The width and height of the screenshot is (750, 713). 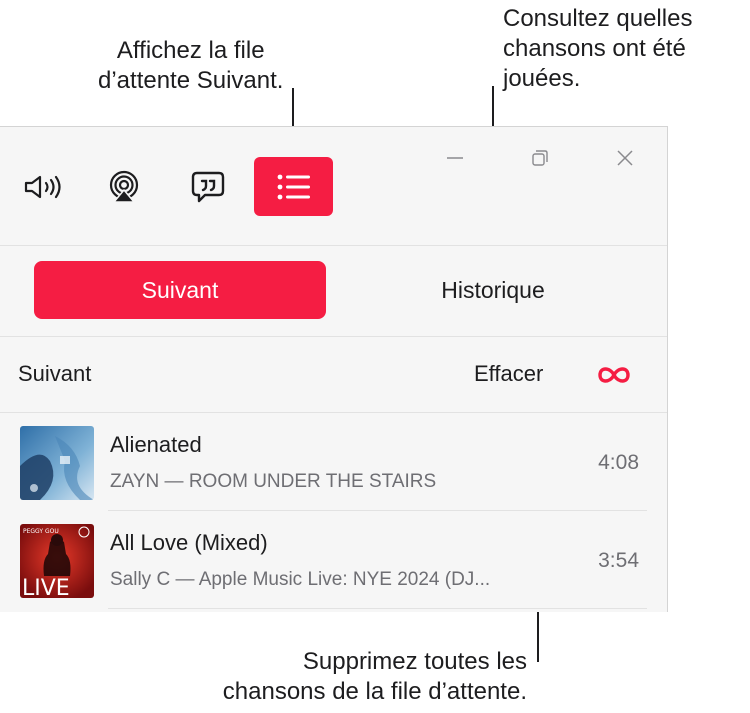 I want to click on row-divider, so click(x=377, y=608).